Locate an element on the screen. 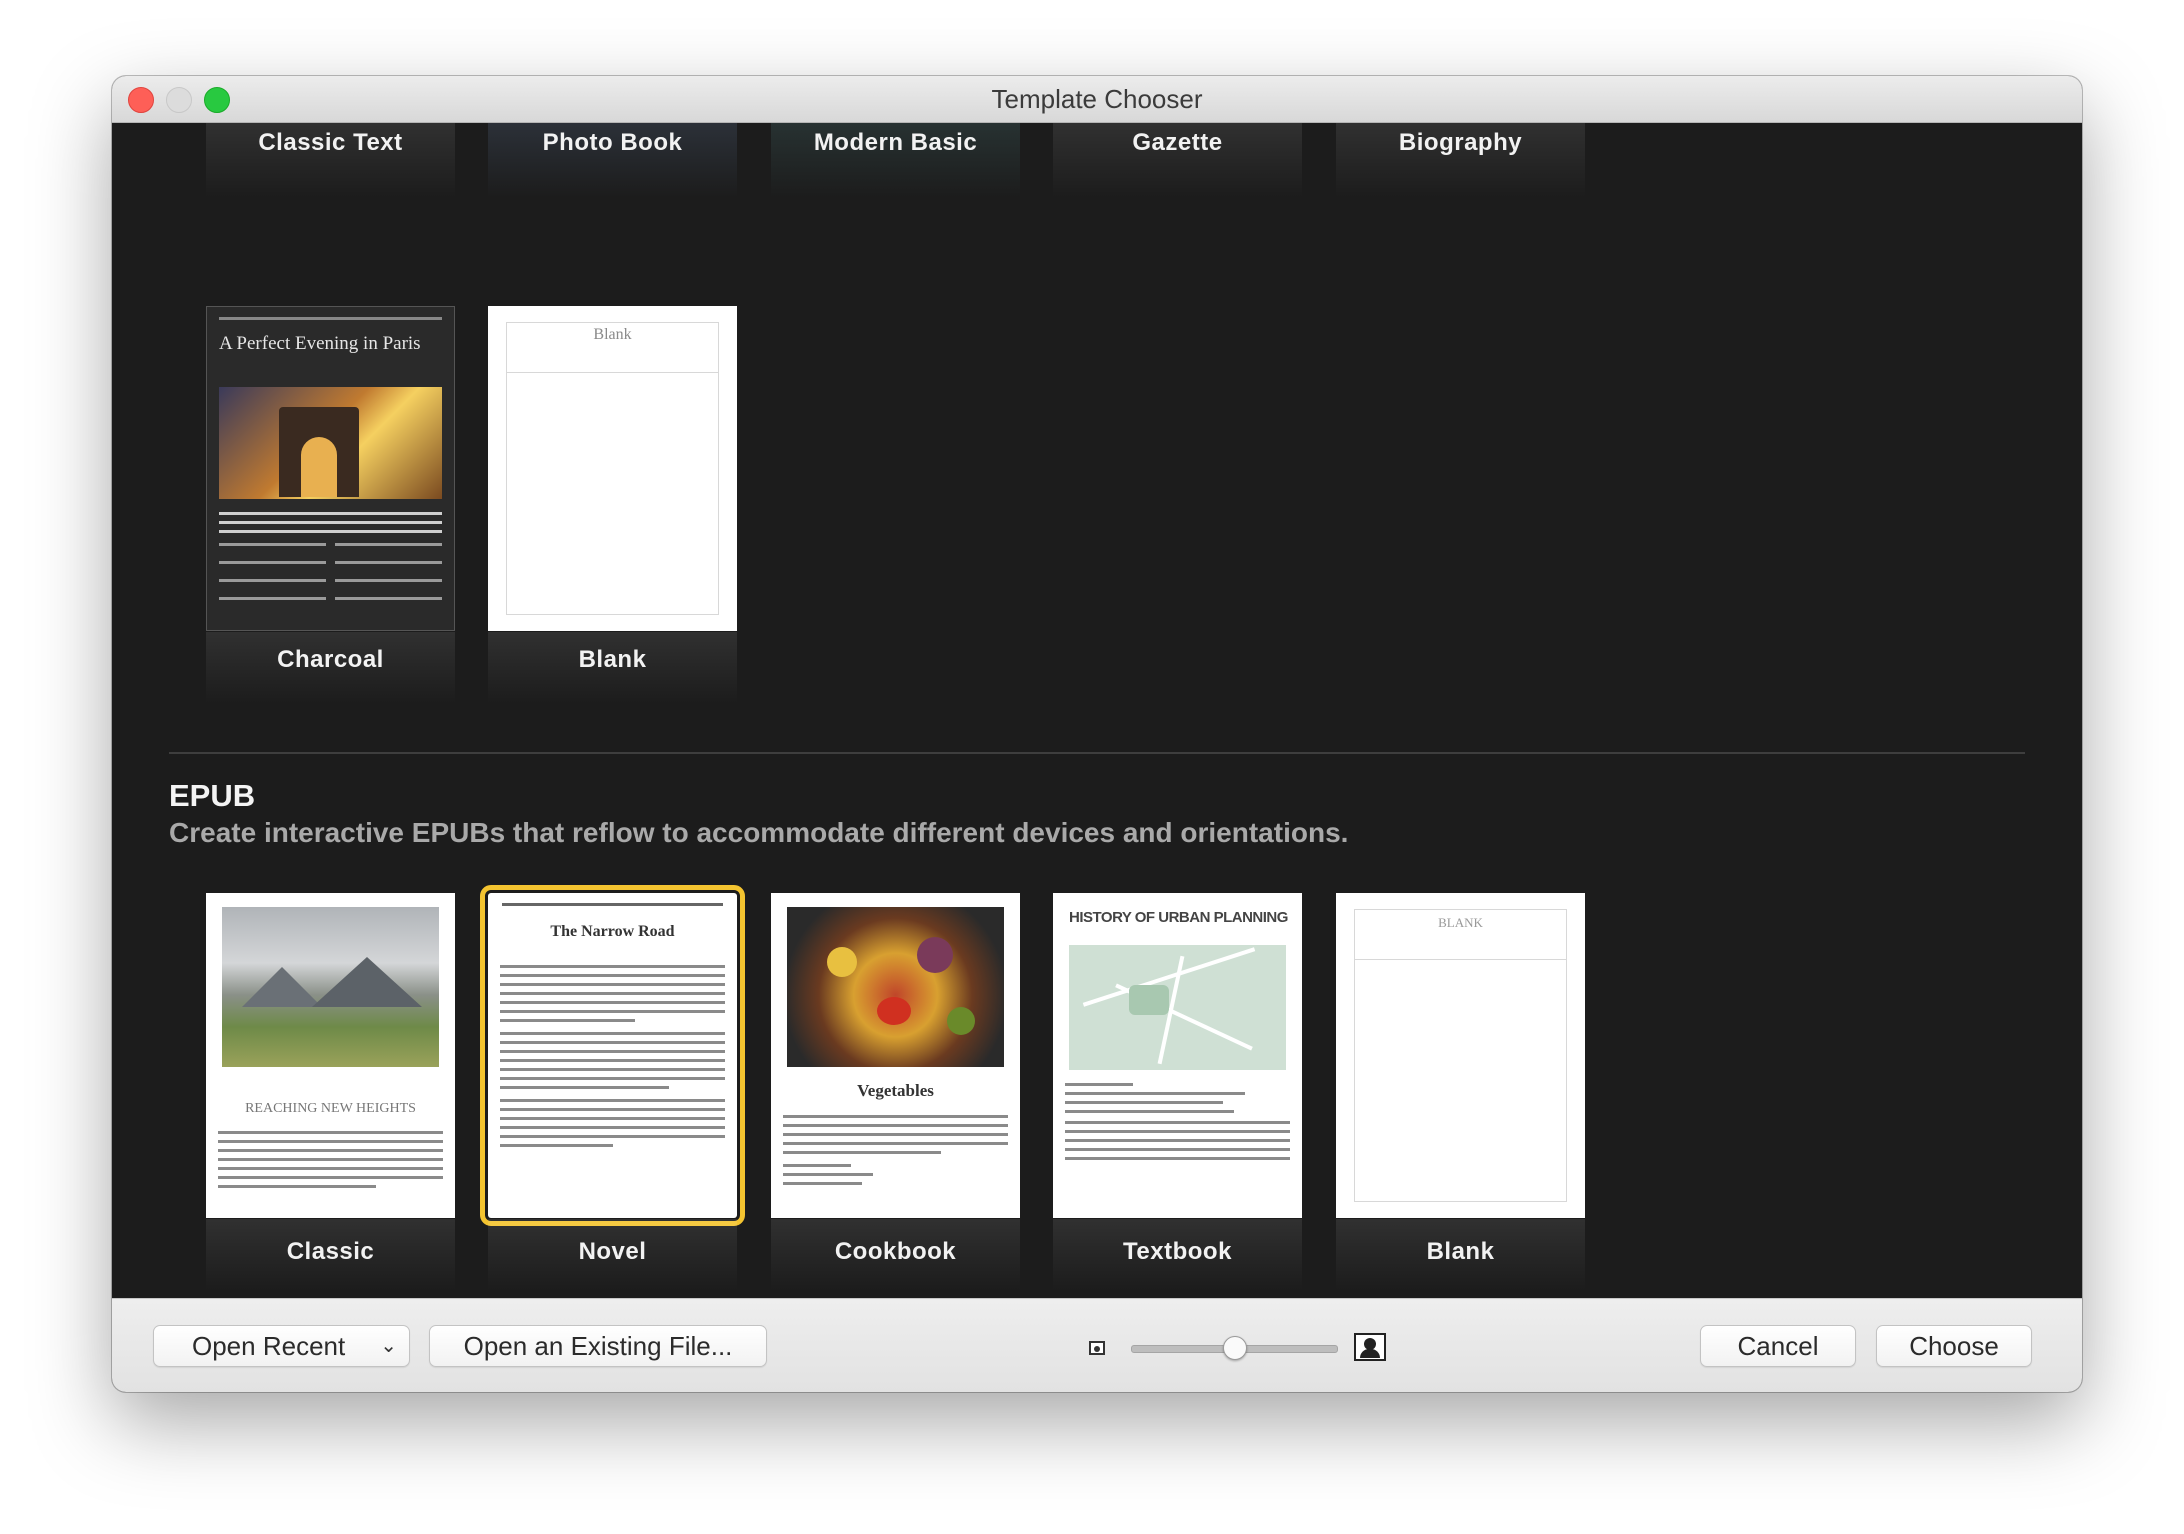  choose-button: Choose is located at coordinates (1954, 1346).